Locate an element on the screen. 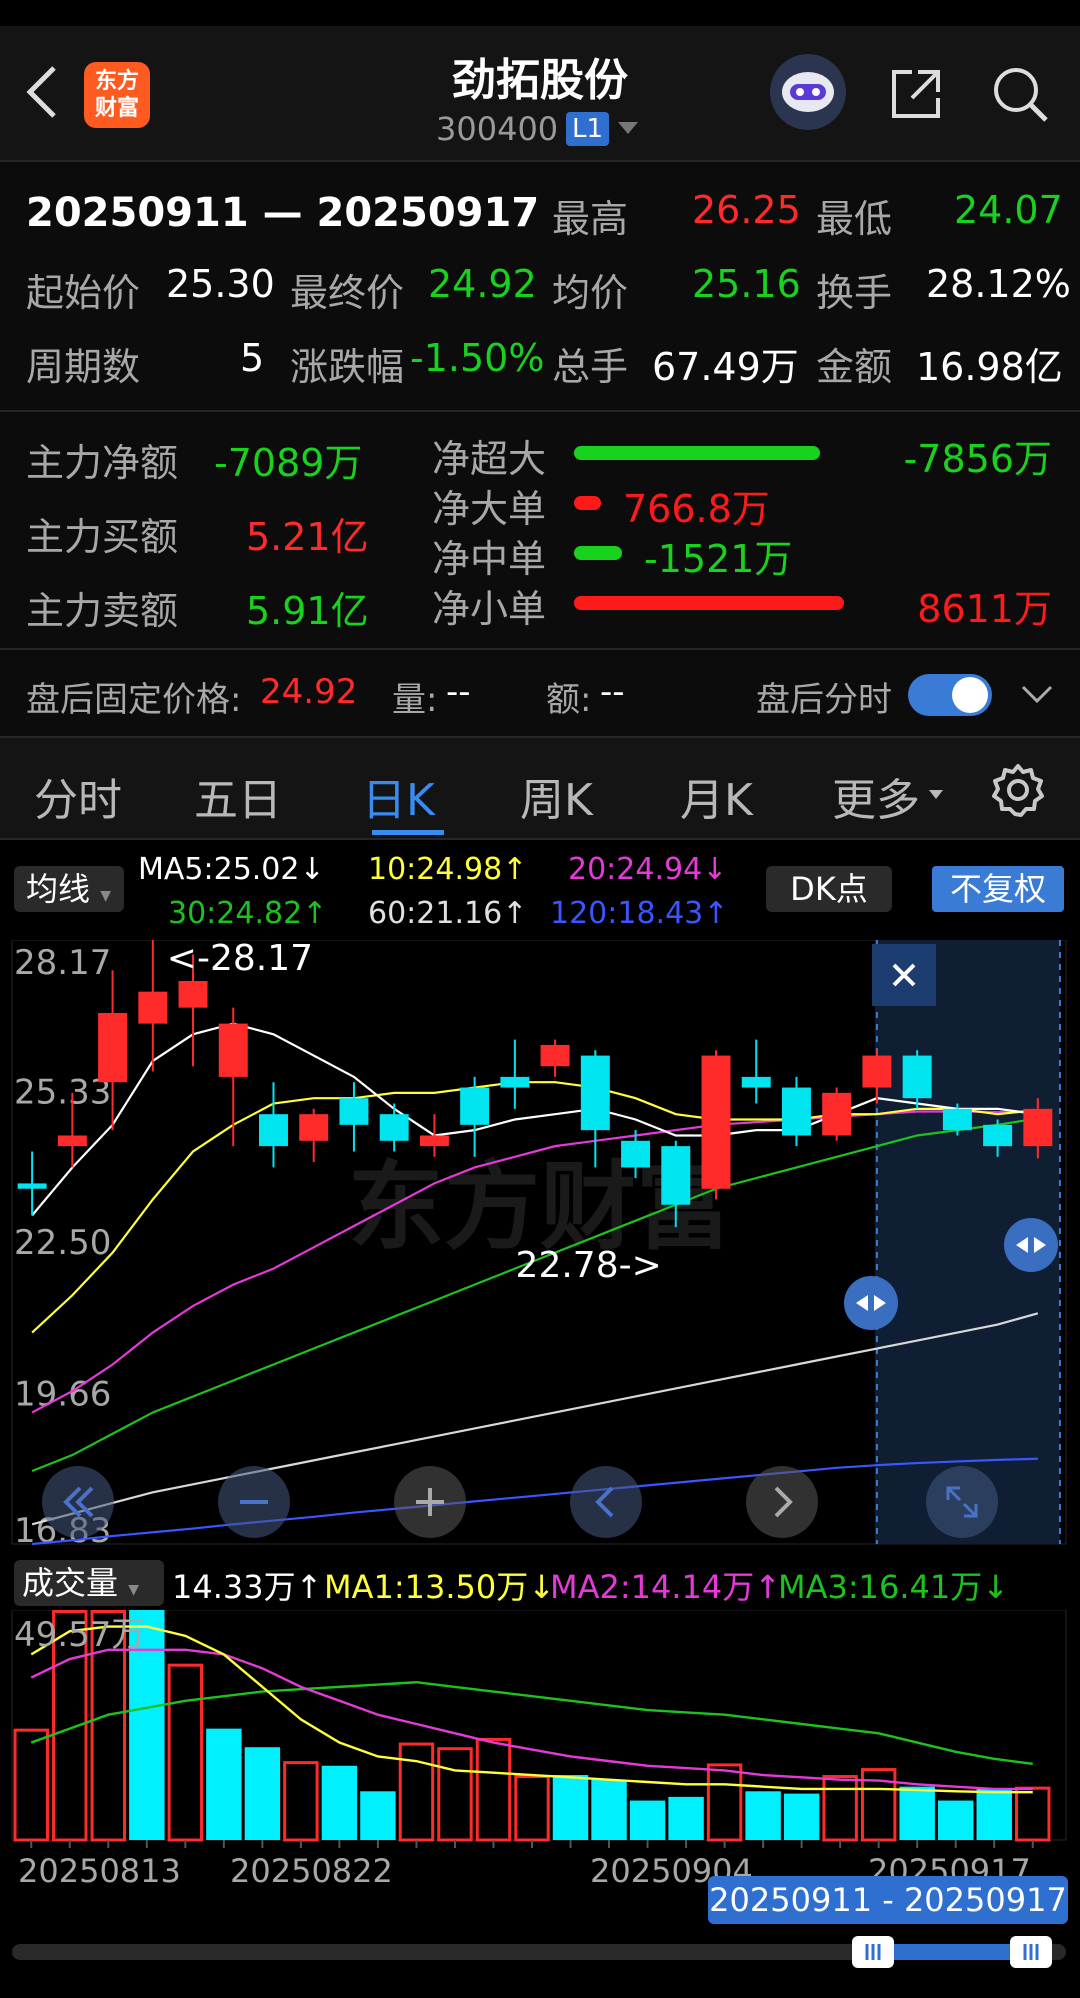  tab-five-day: 五日 is located at coordinates (238, 796).